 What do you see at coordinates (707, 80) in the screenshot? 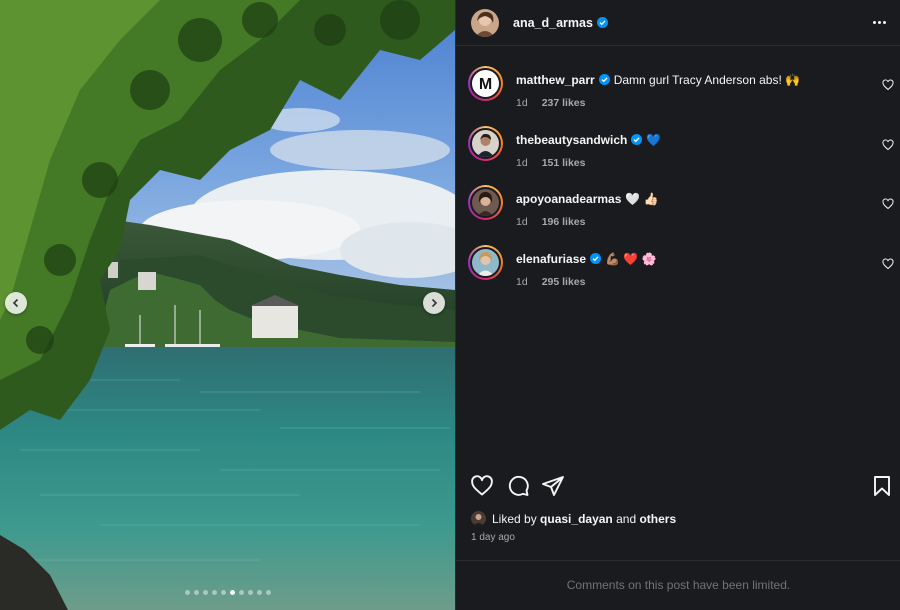
I see `comment-text: Damn gurl Tracy Anderson abs! 🙌` at bounding box center [707, 80].